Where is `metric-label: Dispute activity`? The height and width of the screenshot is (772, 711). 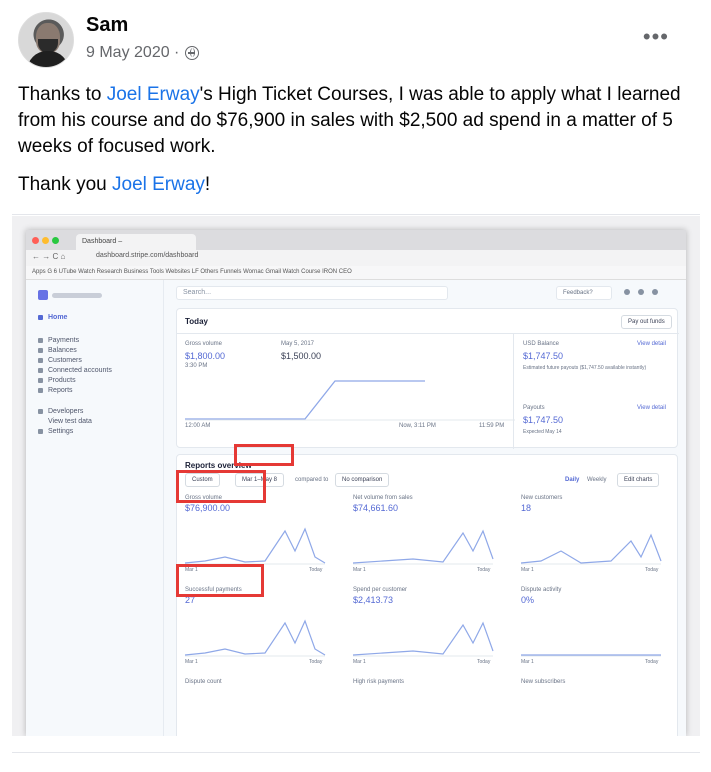 metric-label: Dispute activity is located at coordinates (541, 590).